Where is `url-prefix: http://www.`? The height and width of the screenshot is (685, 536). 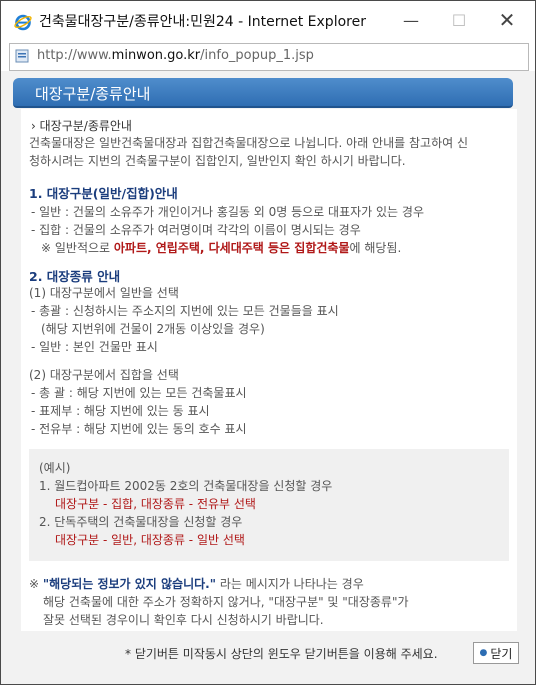
url-prefix: http://www. is located at coordinates (74, 55).